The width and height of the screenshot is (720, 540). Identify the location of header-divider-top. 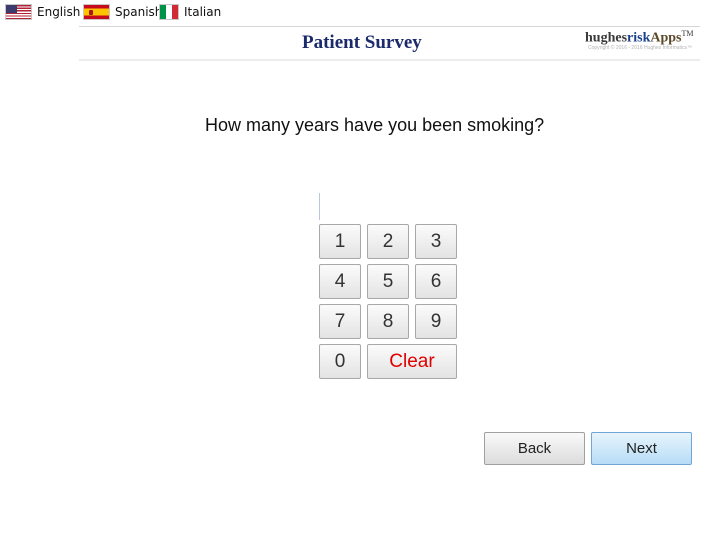
(389, 26).